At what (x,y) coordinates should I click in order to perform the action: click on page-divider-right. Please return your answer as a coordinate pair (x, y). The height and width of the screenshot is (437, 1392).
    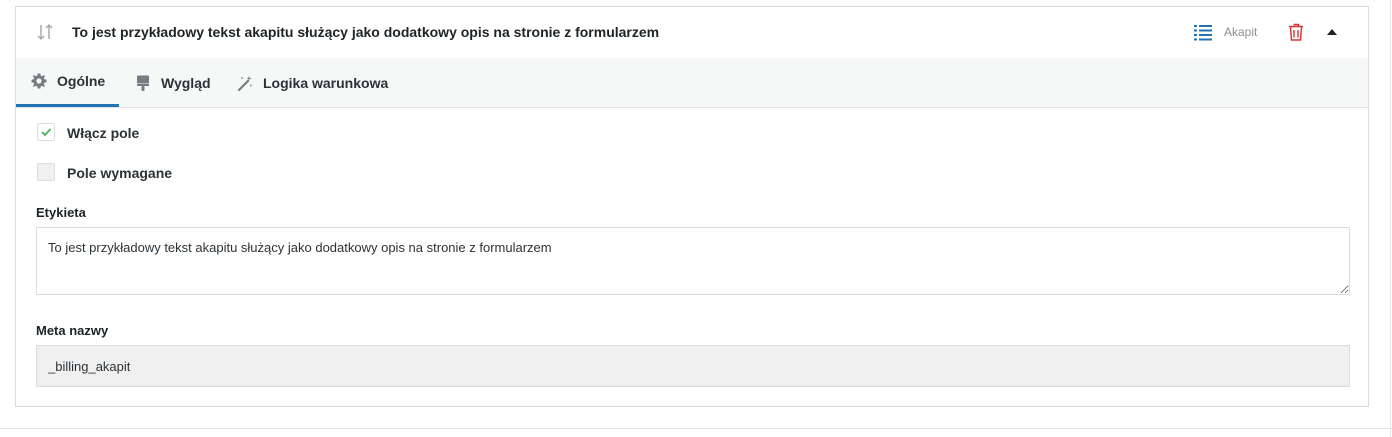
    Looking at the image, I should click on (1390, 218).